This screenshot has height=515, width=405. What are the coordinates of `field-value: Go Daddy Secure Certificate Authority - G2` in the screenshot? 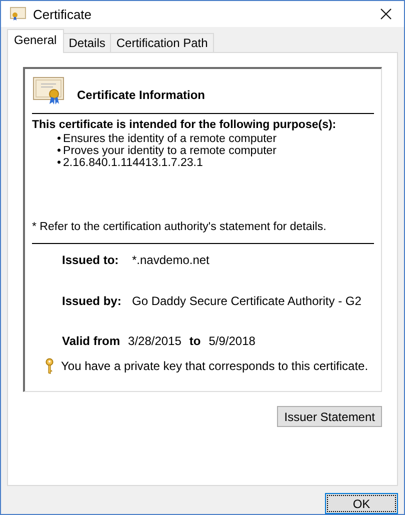 It's located at (247, 301).